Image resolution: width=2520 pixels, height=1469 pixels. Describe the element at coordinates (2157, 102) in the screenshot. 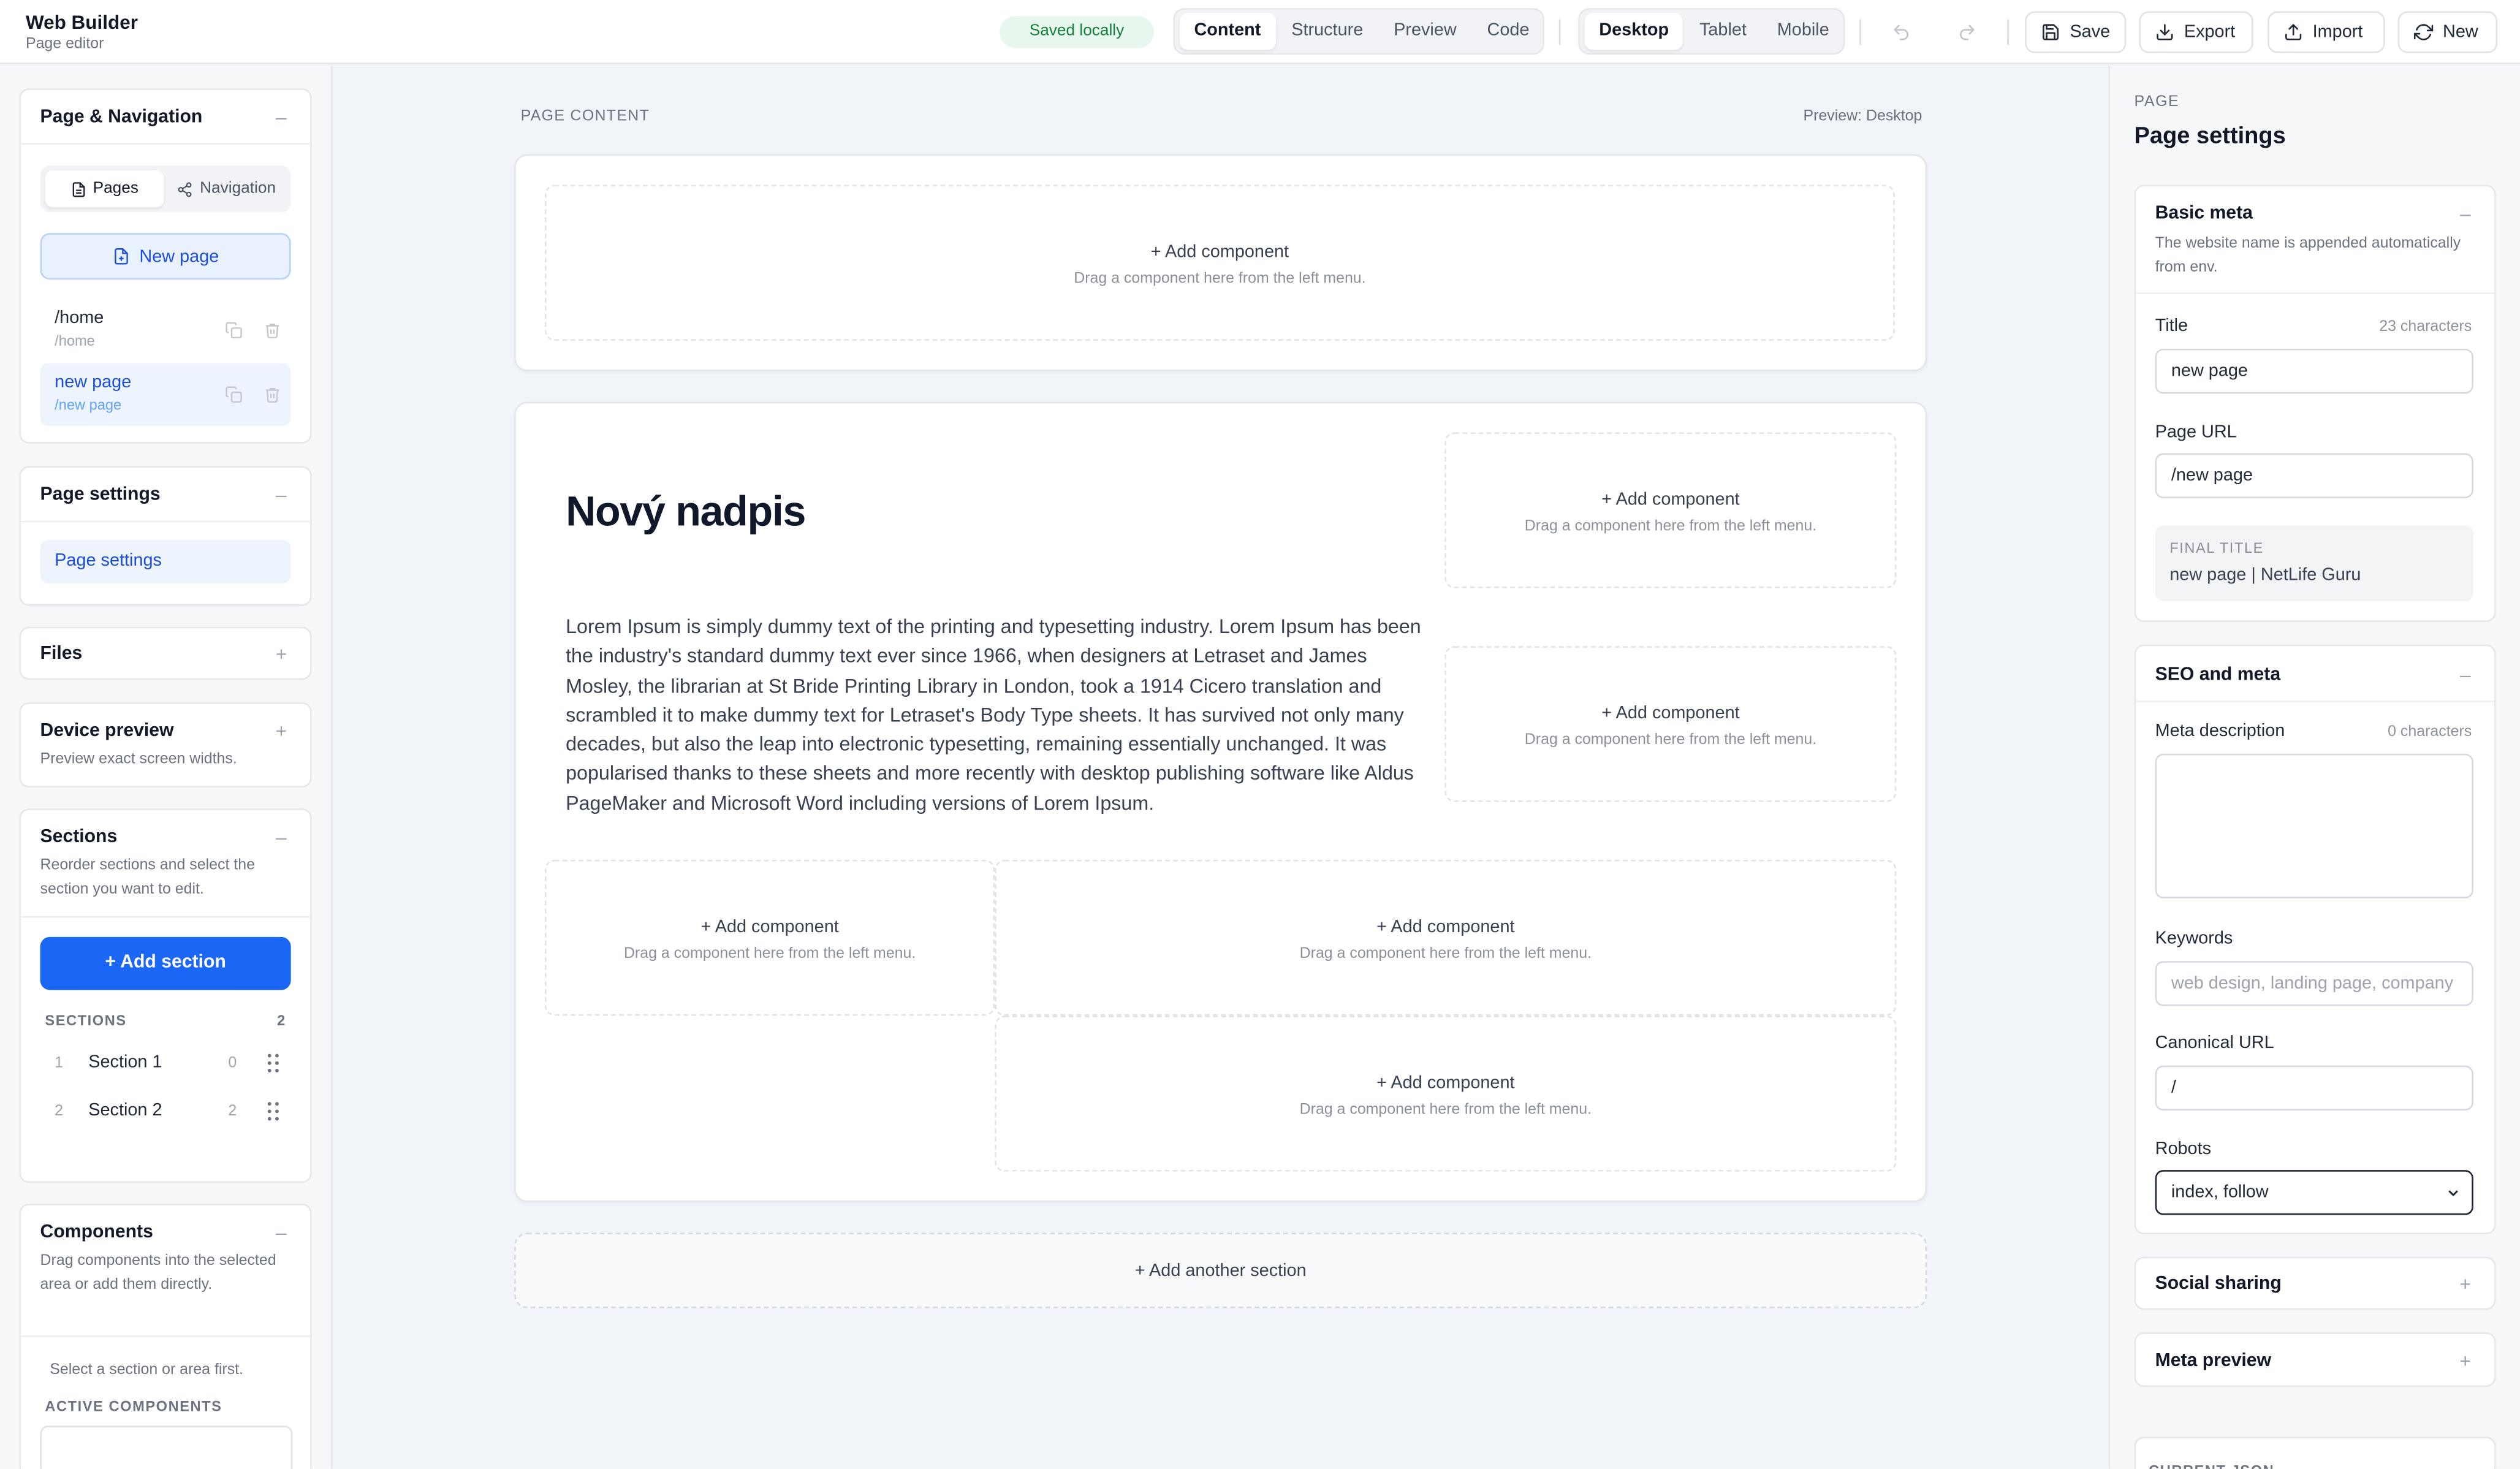

I see `panel-kicker: PAGE` at that location.